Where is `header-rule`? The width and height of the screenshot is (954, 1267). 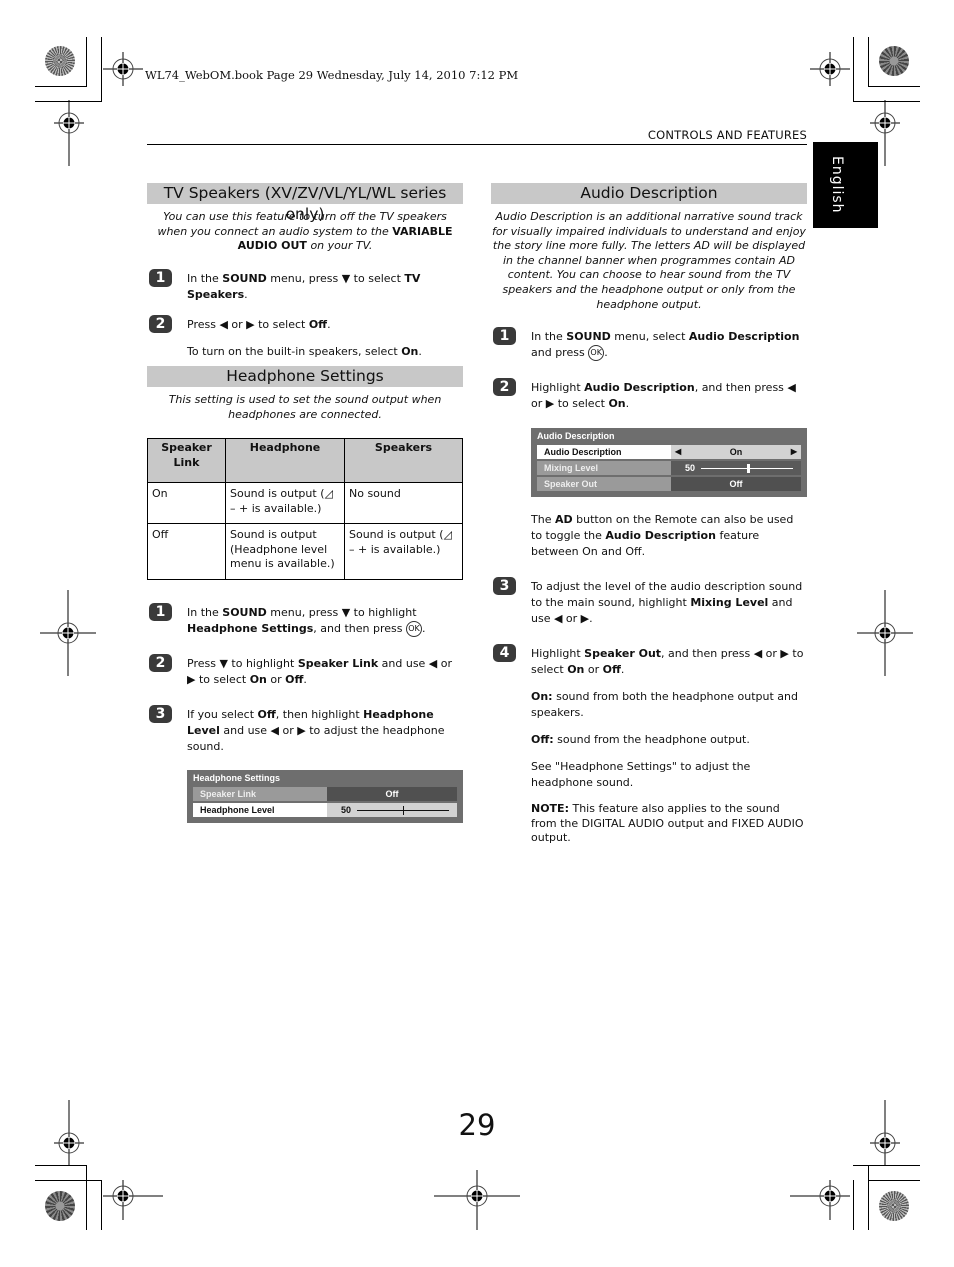 header-rule is located at coordinates (477, 144).